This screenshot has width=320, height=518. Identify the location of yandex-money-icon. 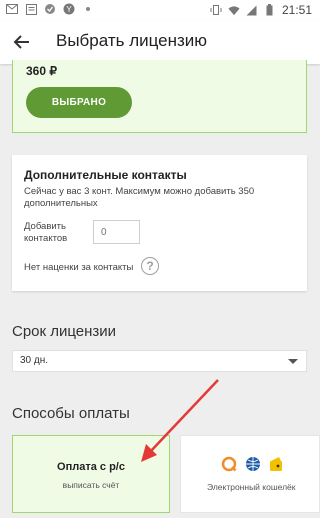
(276, 466).